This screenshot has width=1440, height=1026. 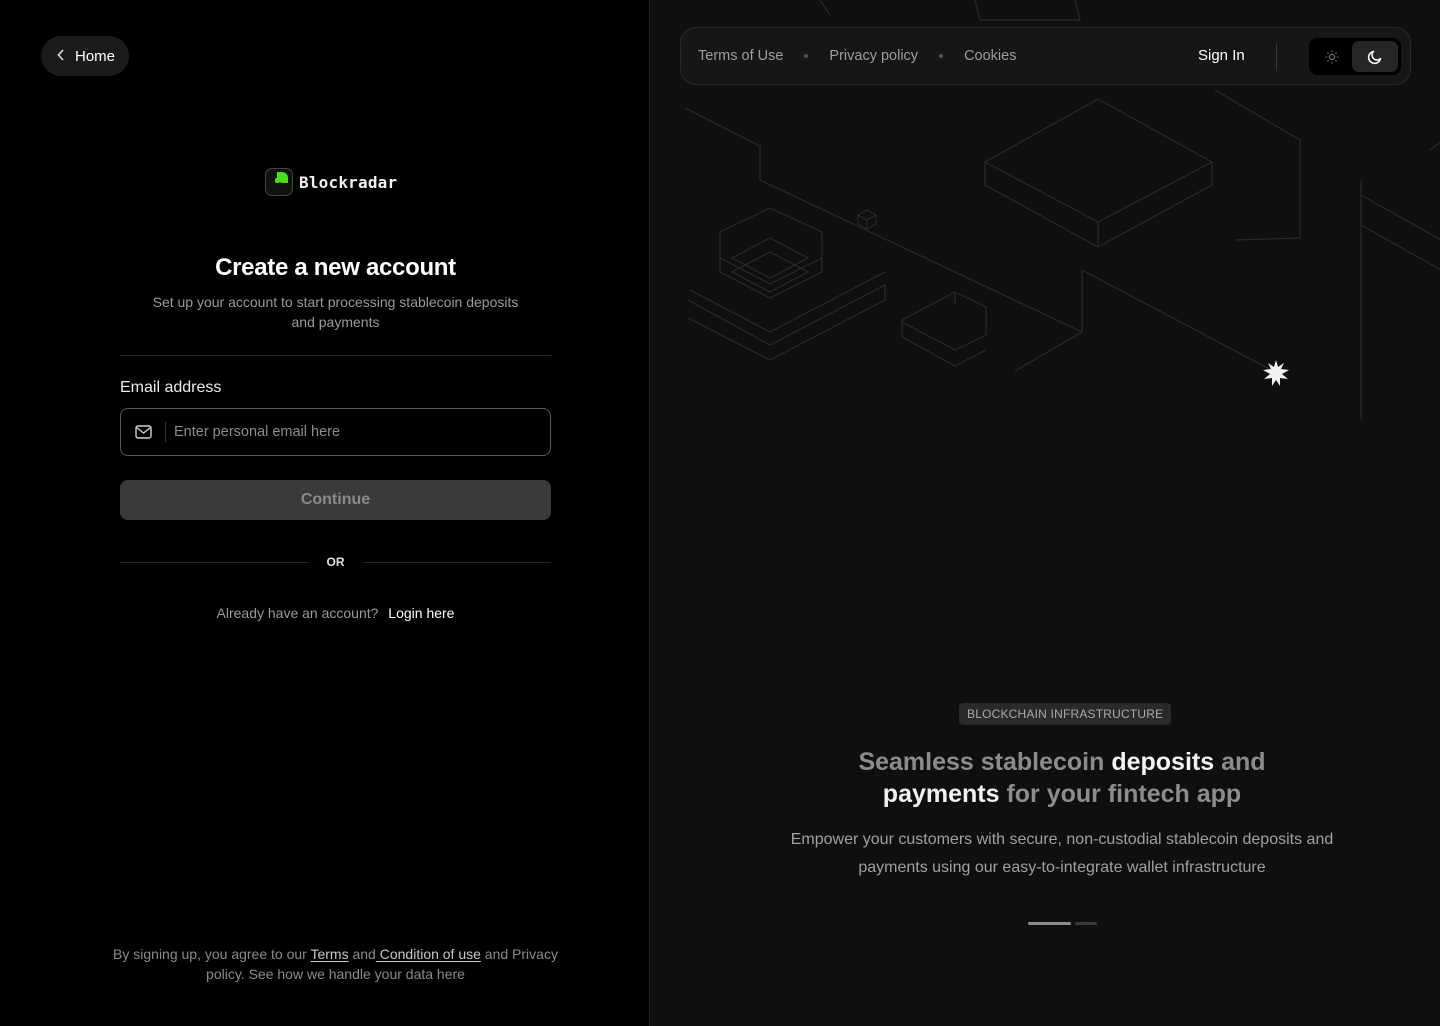 I want to click on headline-part: Seamless stablecoin, so click(x=985, y=762).